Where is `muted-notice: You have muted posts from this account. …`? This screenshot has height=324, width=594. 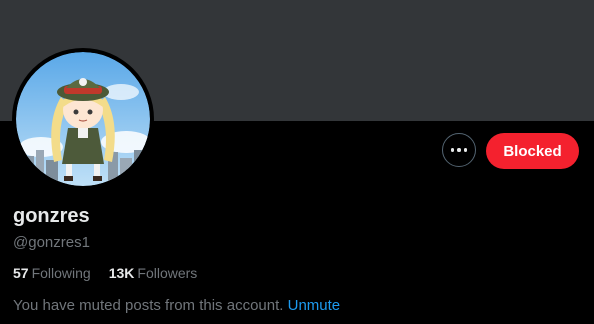
muted-notice: You have muted posts from this account. … is located at coordinates (176, 305).